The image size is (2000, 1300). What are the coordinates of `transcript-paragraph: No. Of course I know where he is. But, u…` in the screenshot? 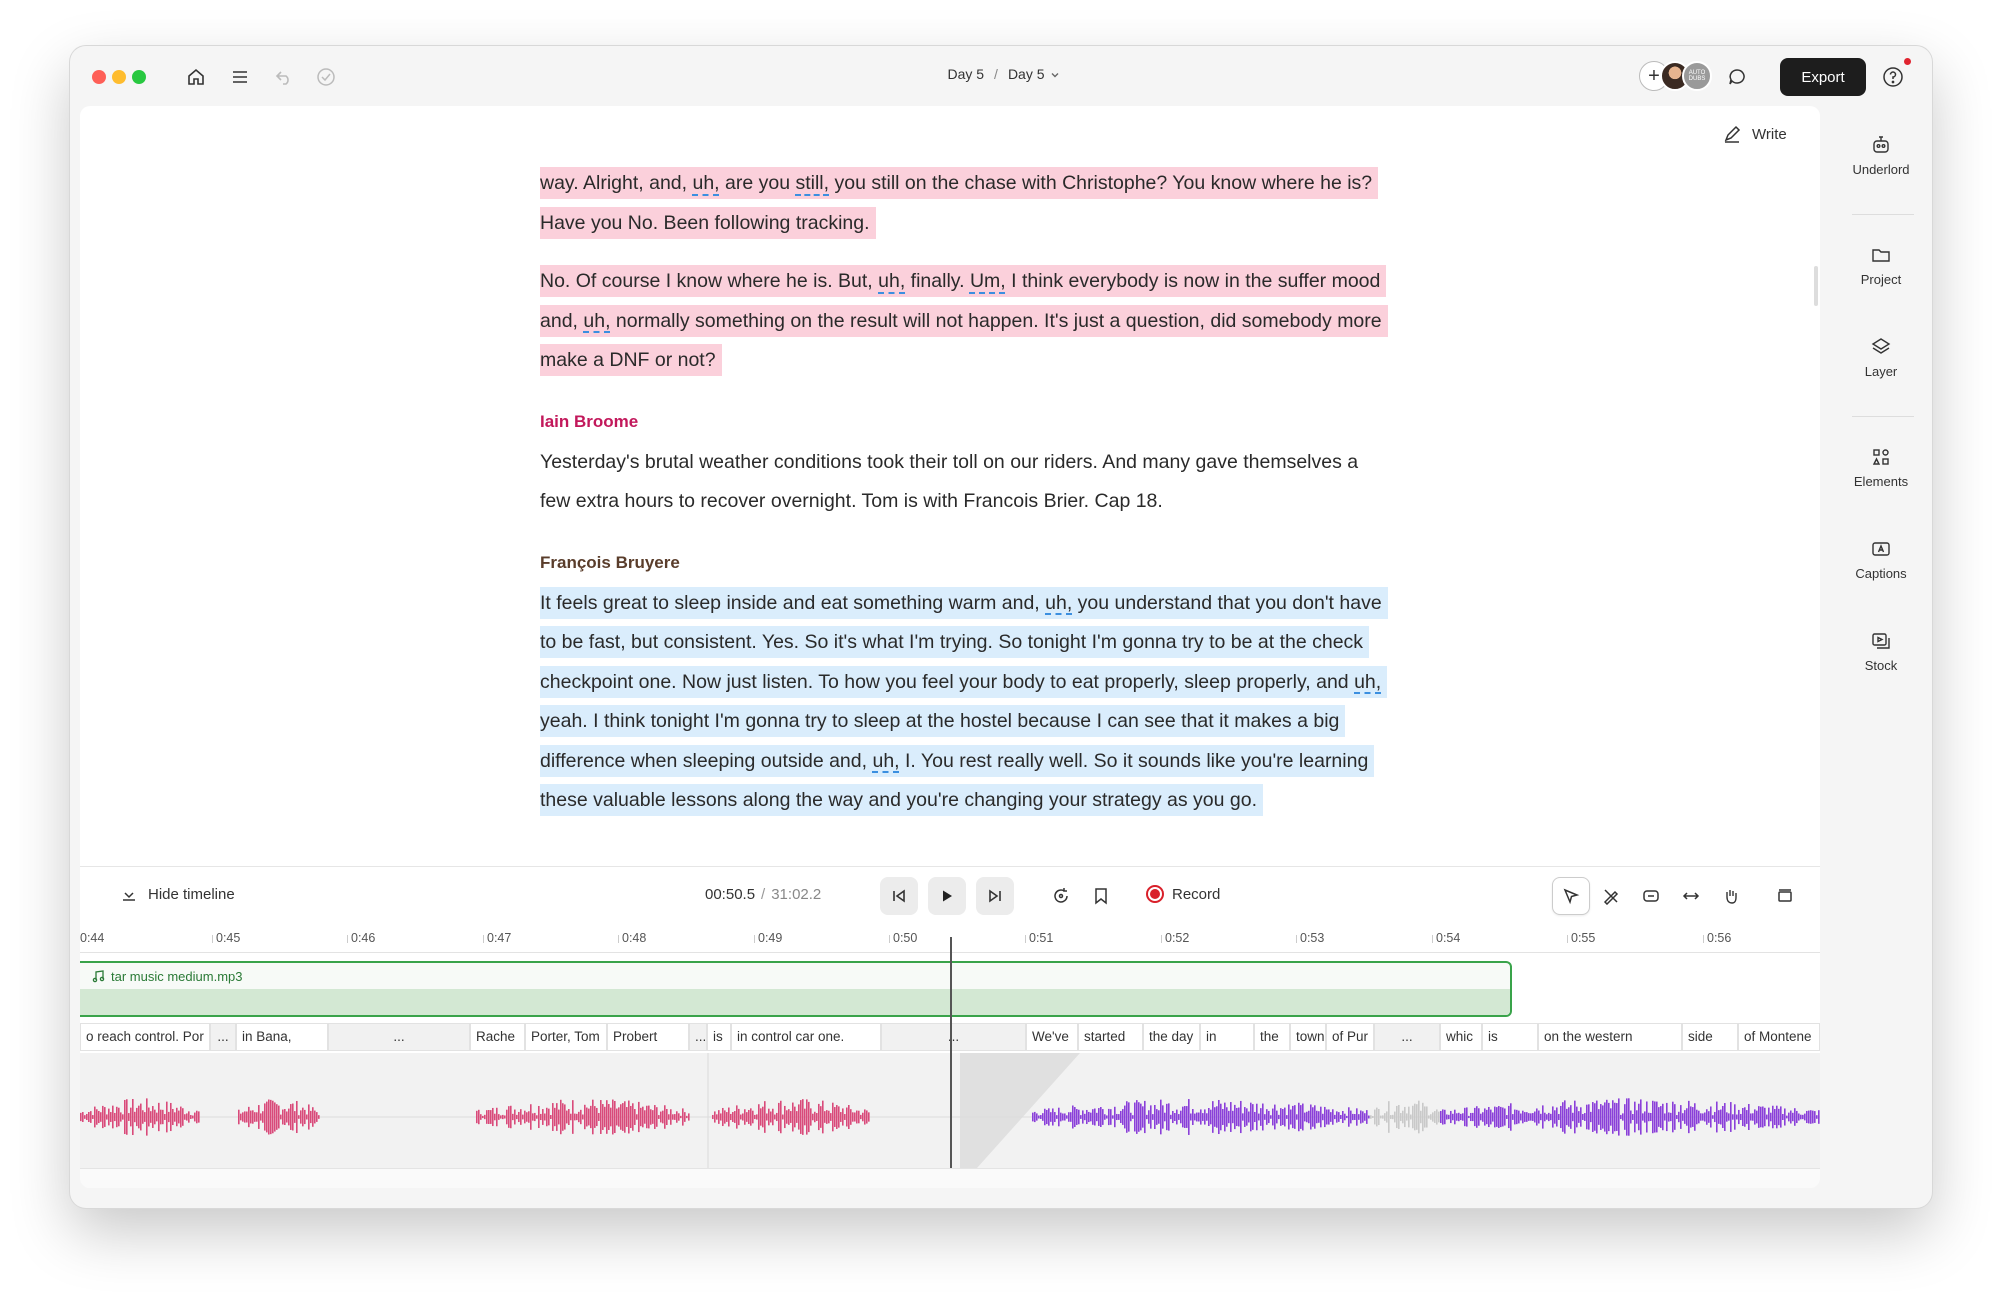 It's located at (965, 321).